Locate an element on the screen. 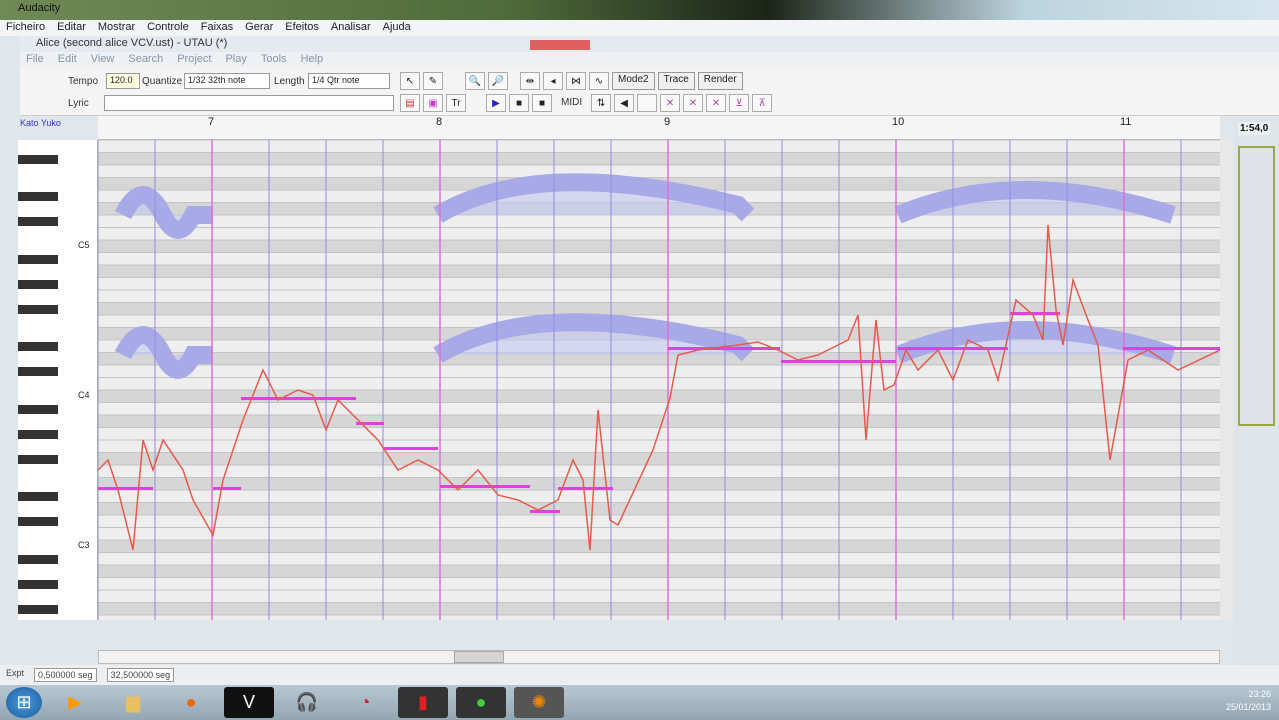  bar-8: 8 is located at coordinates (439, 122).